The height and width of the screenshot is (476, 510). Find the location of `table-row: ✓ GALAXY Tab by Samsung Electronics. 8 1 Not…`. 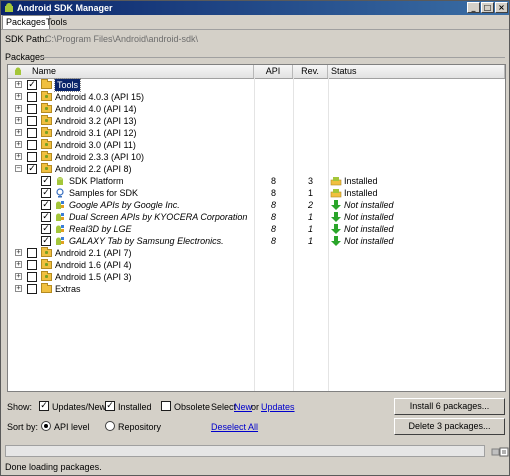

table-row: ✓ GALAXY Tab by Samsung Electronics. 8 1 Not… is located at coordinates (256, 241).